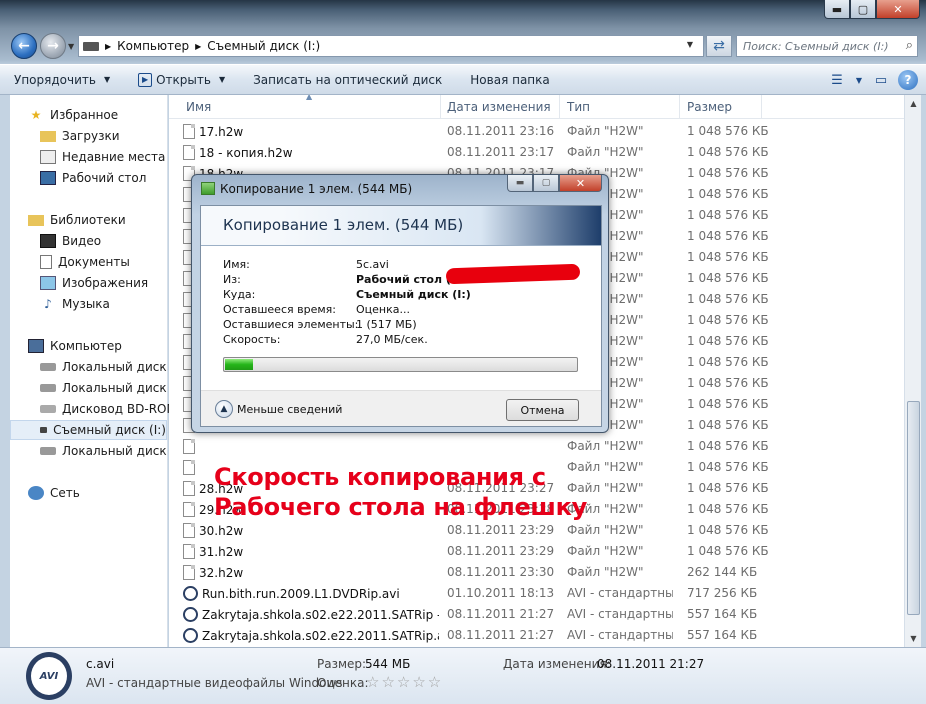 This screenshot has width=926, height=704. I want to click on address-bar: ▶ Компьютер ▶ Съемный диск (I:) ▼, so click(391, 46).